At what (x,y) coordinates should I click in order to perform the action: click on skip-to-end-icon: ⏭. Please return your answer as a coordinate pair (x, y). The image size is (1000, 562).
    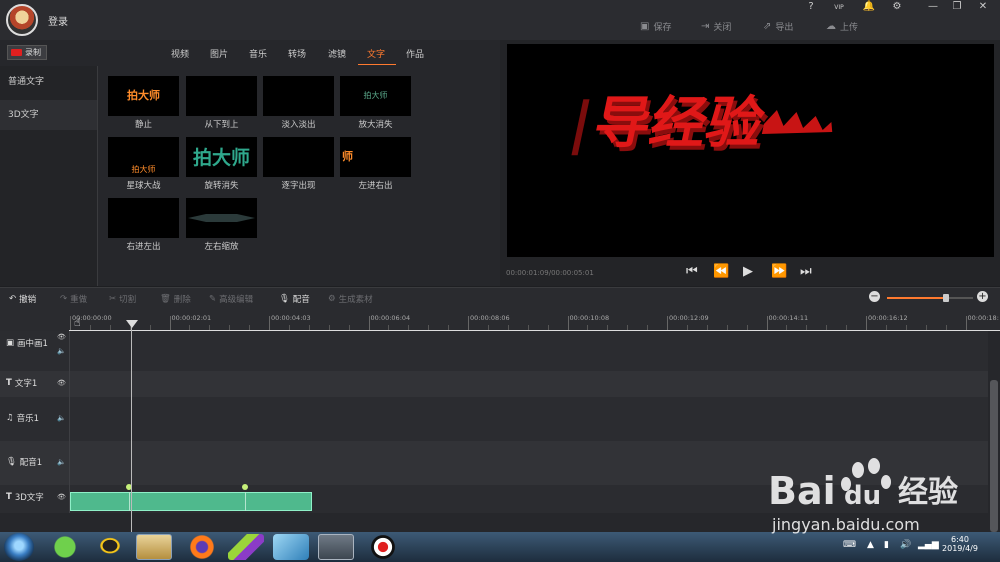
    Looking at the image, I should click on (806, 271).